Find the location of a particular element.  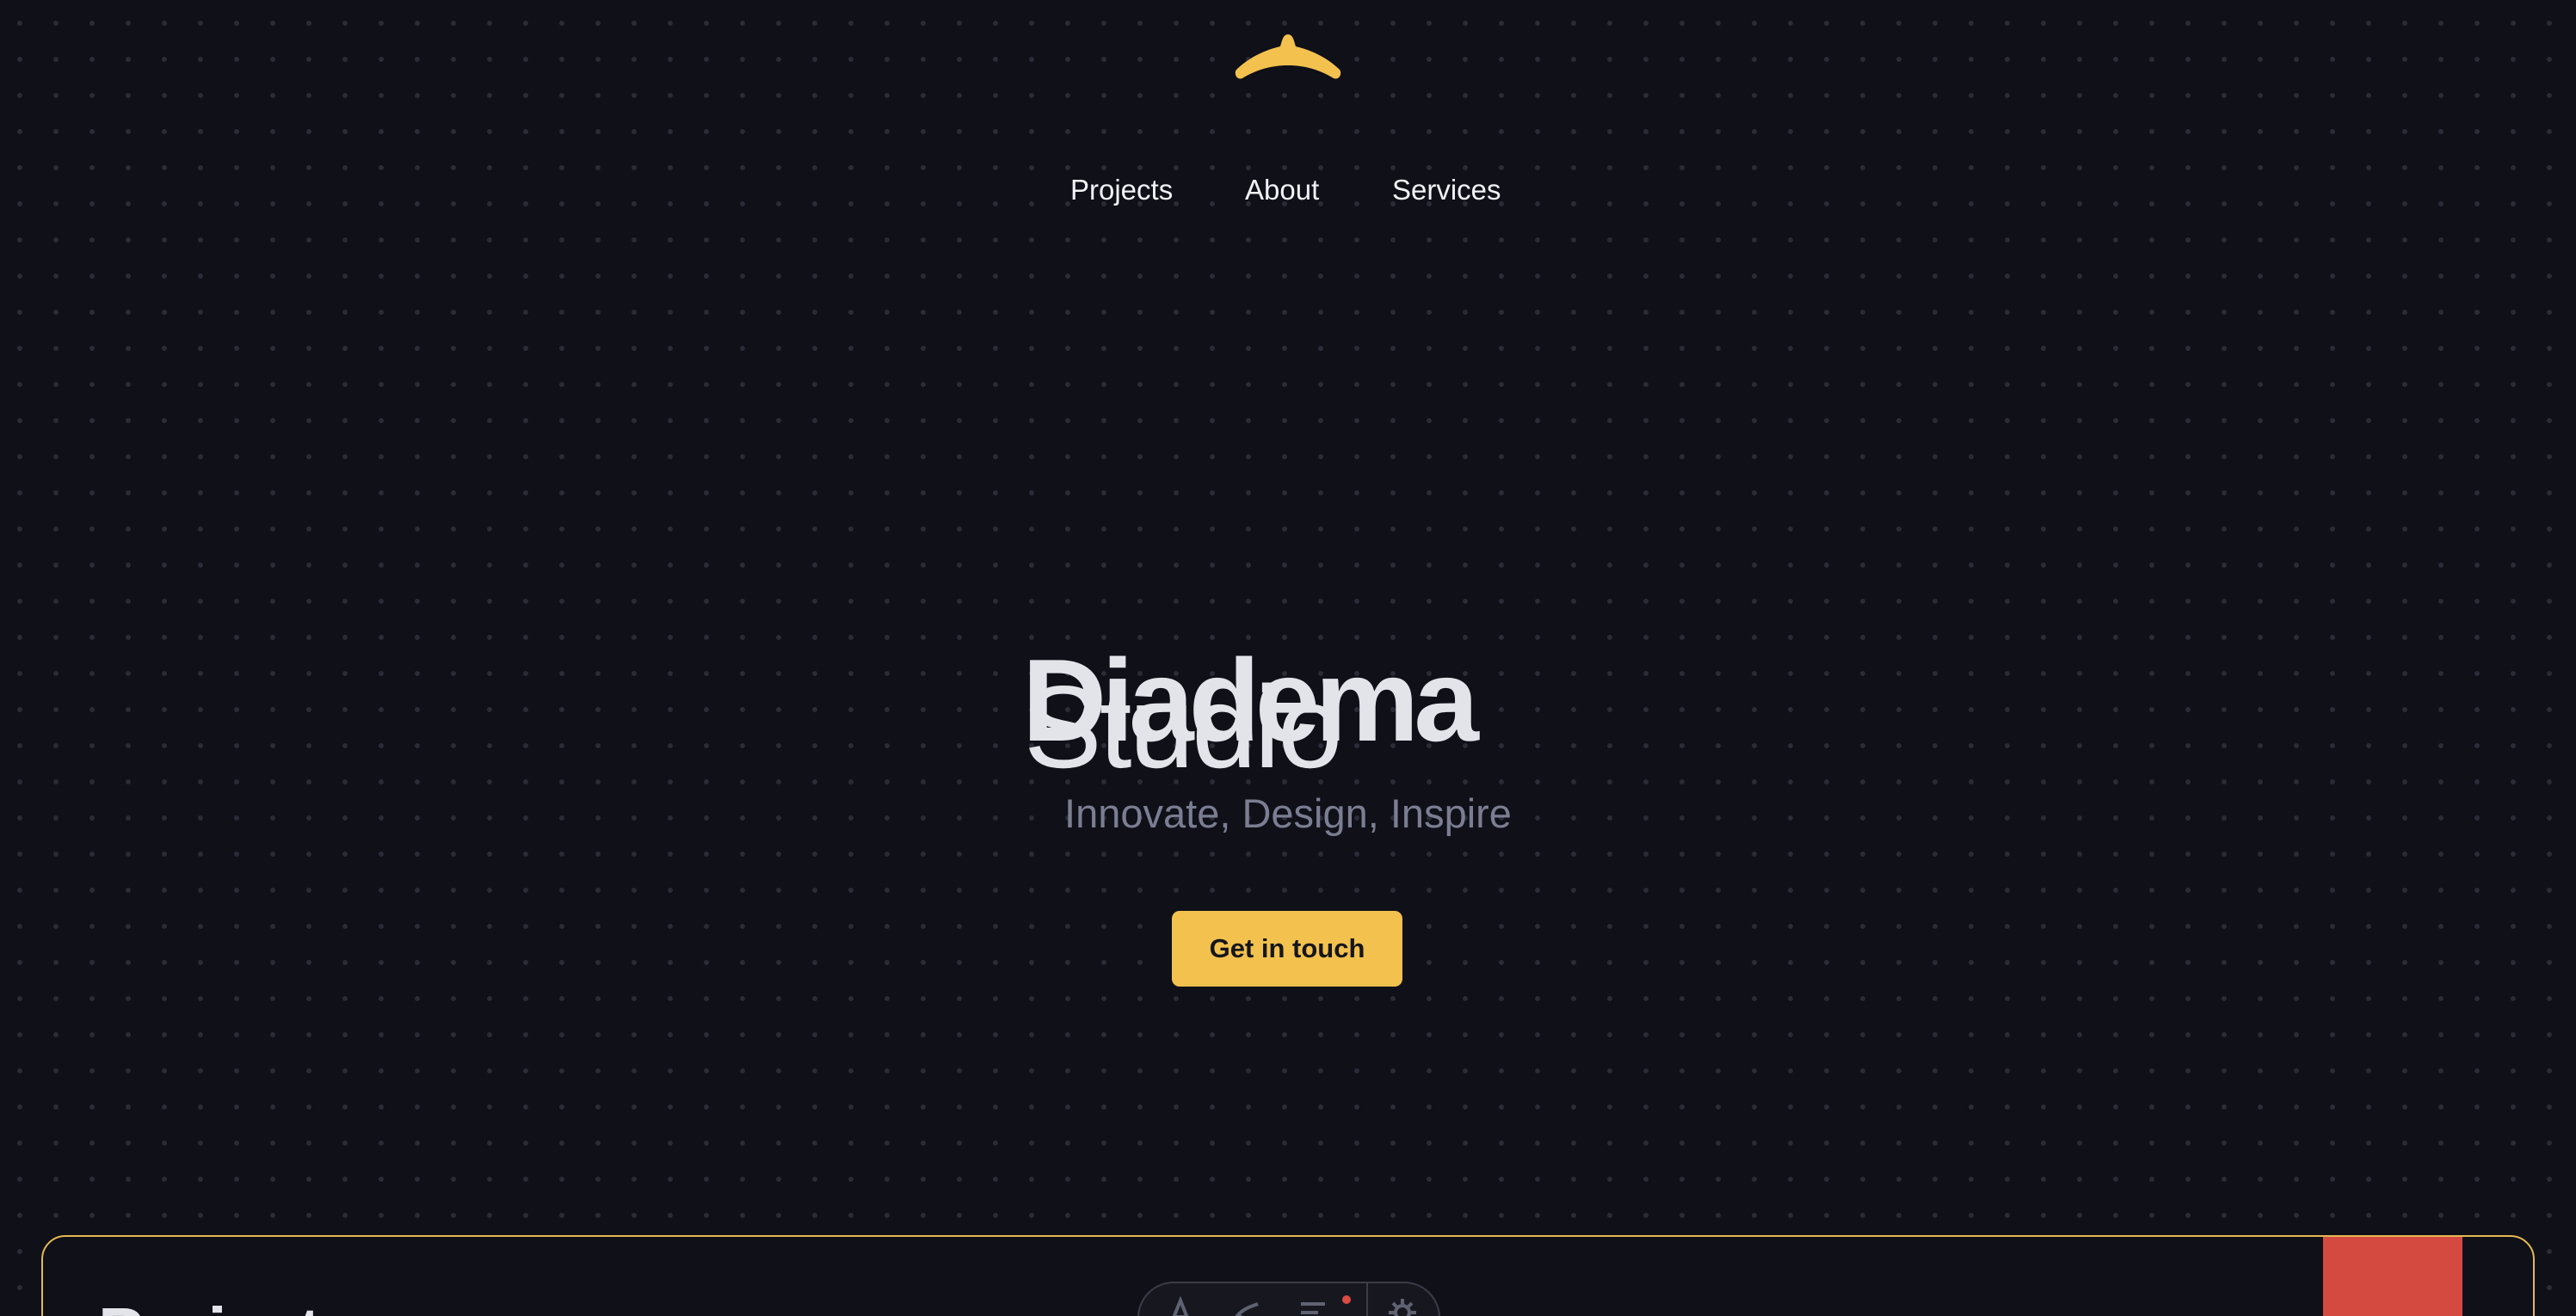

nav-link-services: Services is located at coordinates (1447, 190).